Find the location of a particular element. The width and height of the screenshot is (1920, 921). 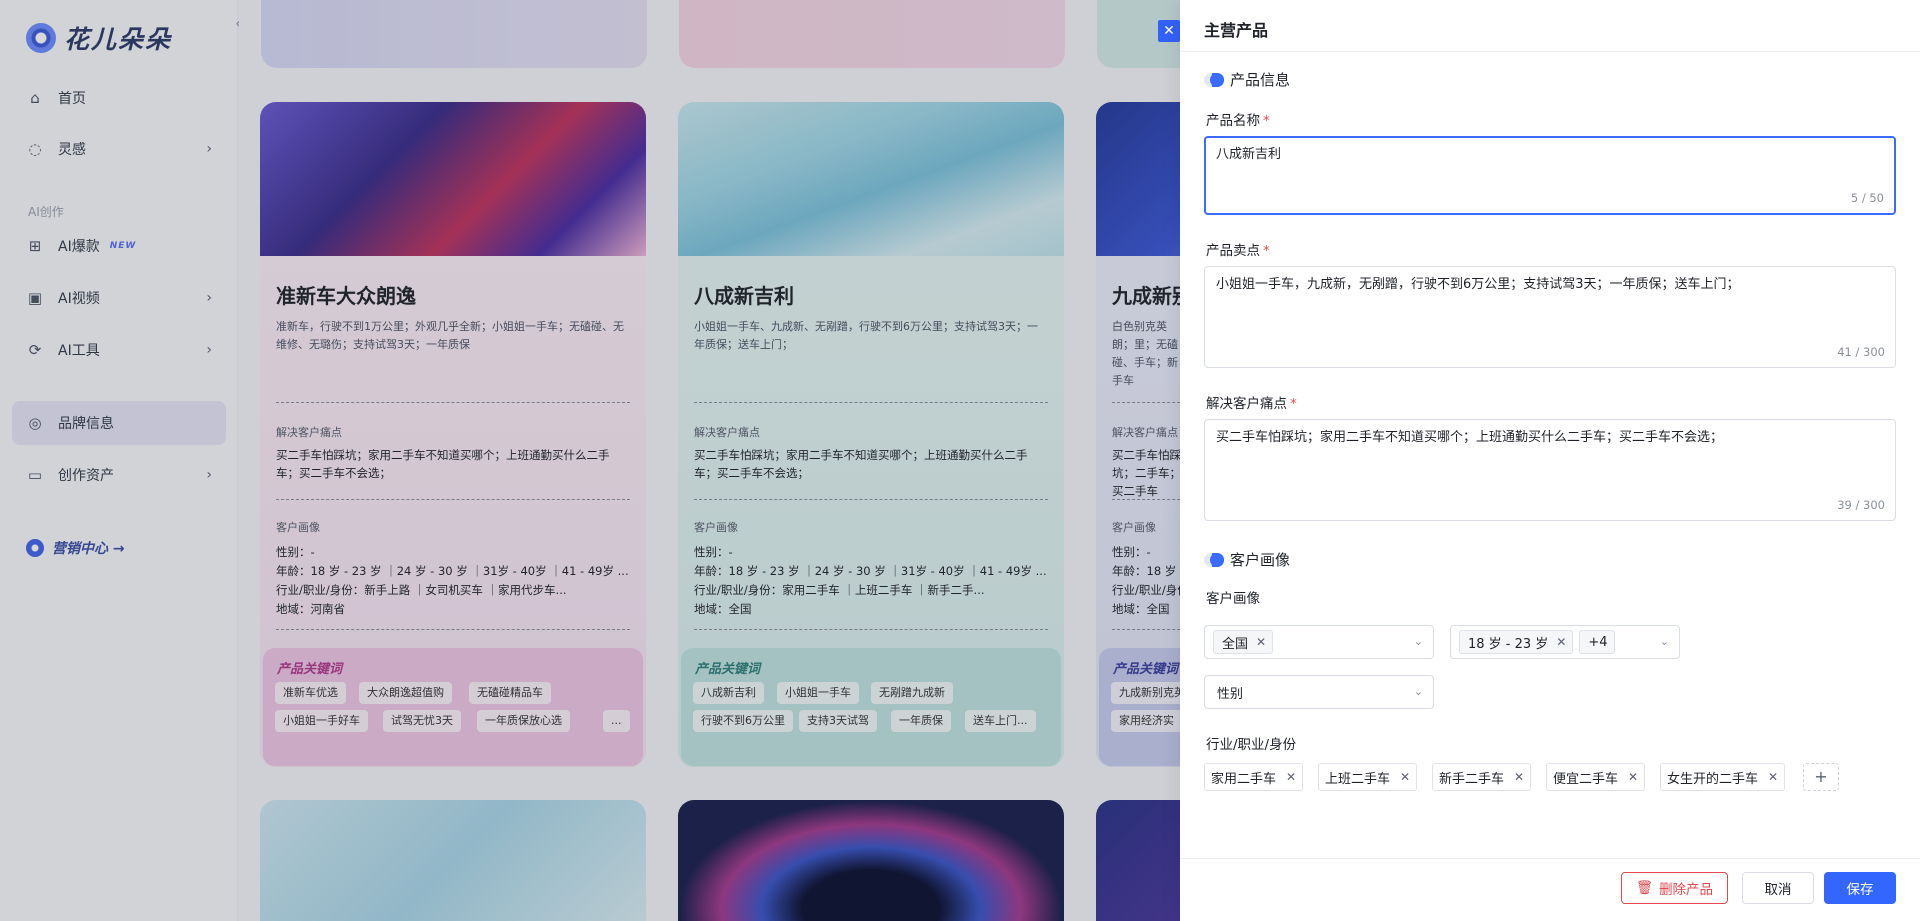

label-text: 产品名称 is located at coordinates (1233, 121).